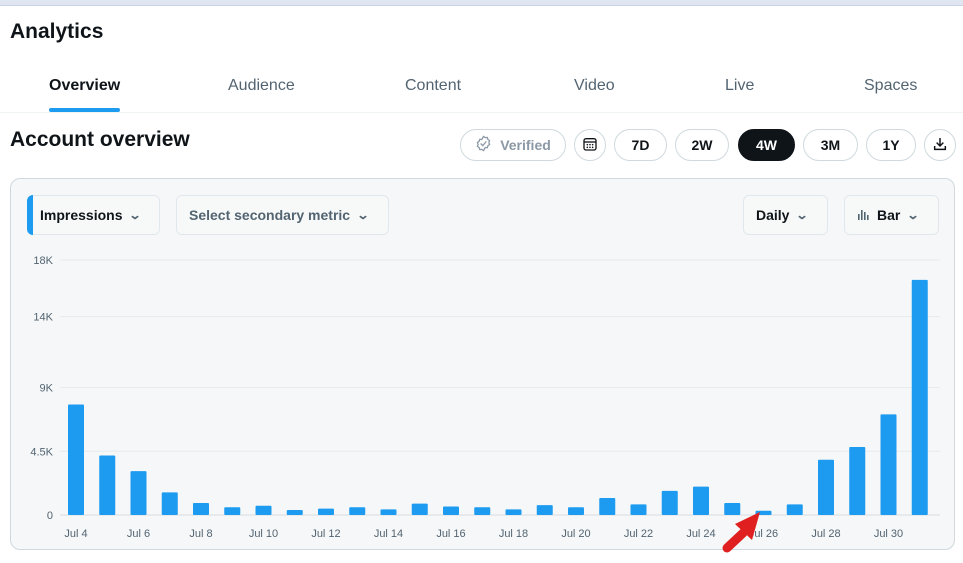 This screenshot has width=963, height=563. I want to click on x-tick-label: Jul 10, so click(263, 534).